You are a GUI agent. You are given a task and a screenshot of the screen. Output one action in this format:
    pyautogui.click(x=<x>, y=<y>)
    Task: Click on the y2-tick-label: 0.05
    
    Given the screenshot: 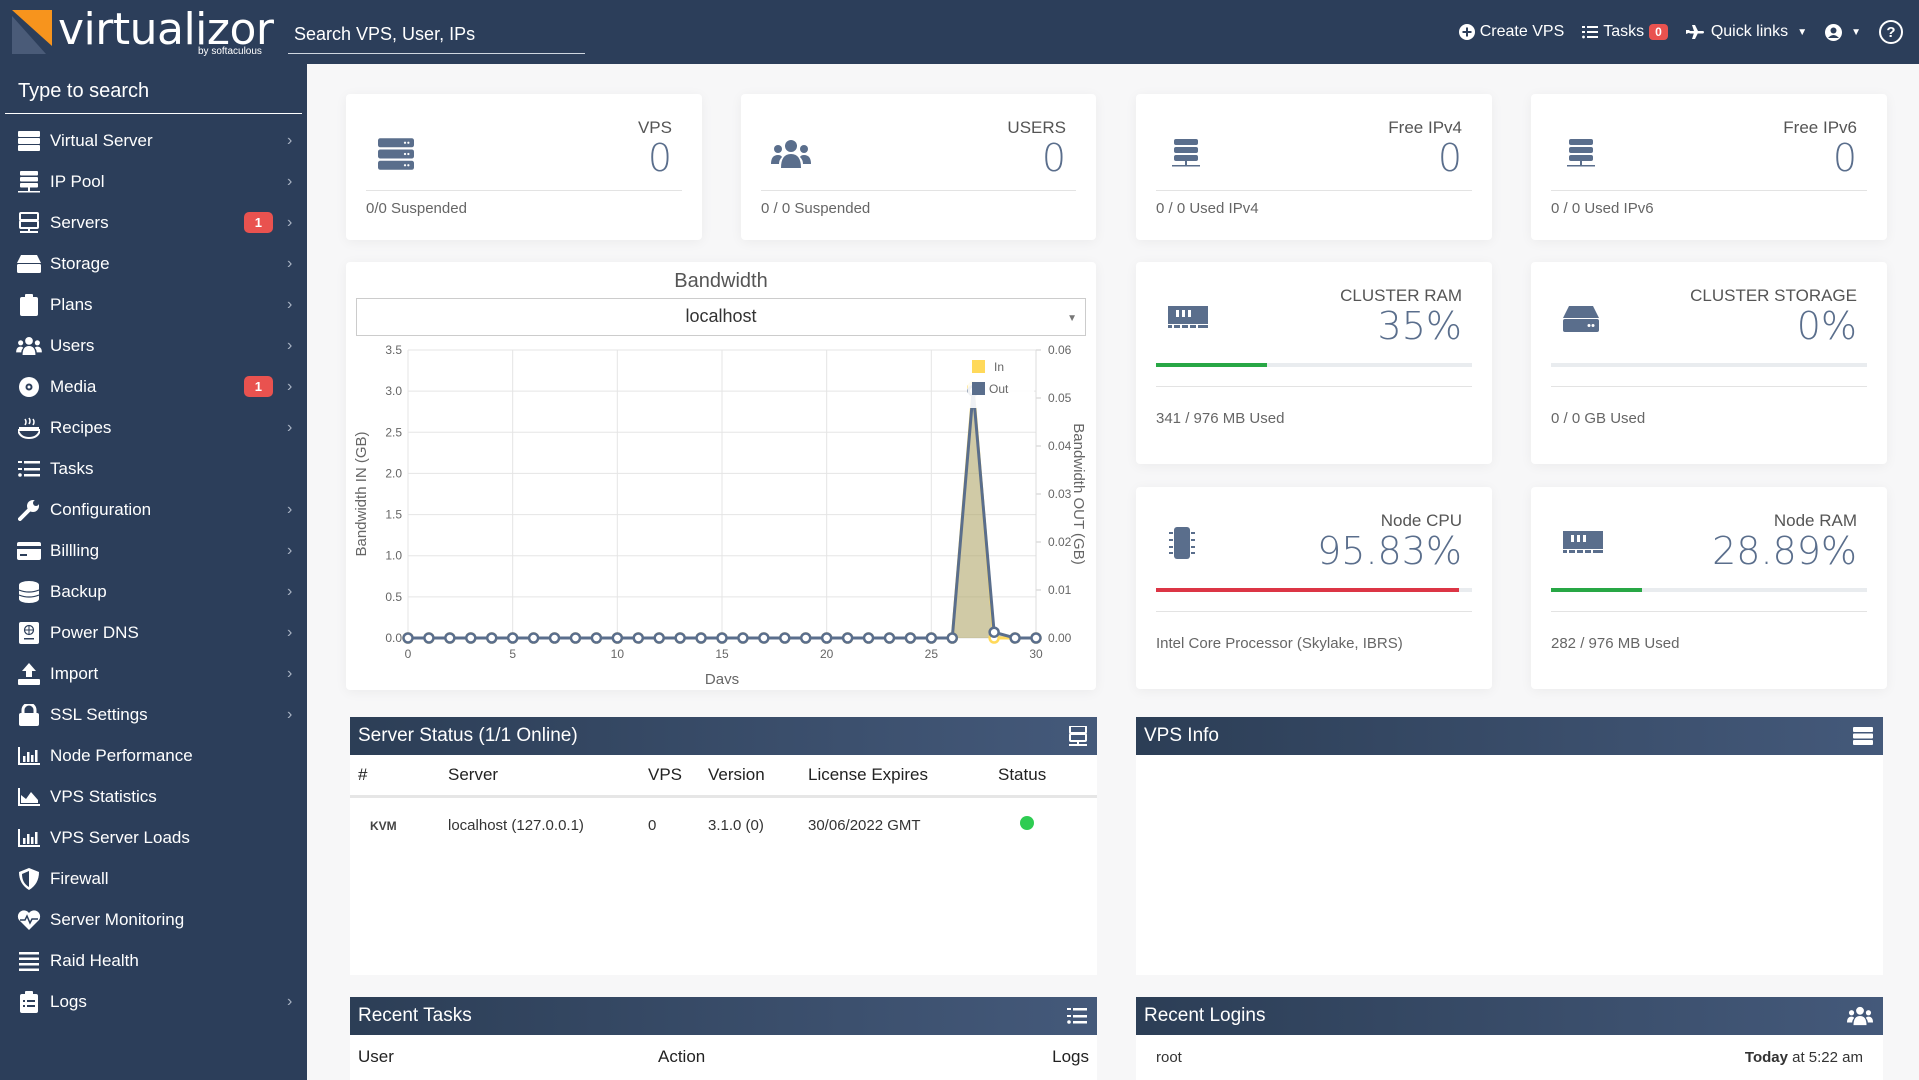 What is the action you would take?
    pyautogui.click(x=1060, y=398)
    